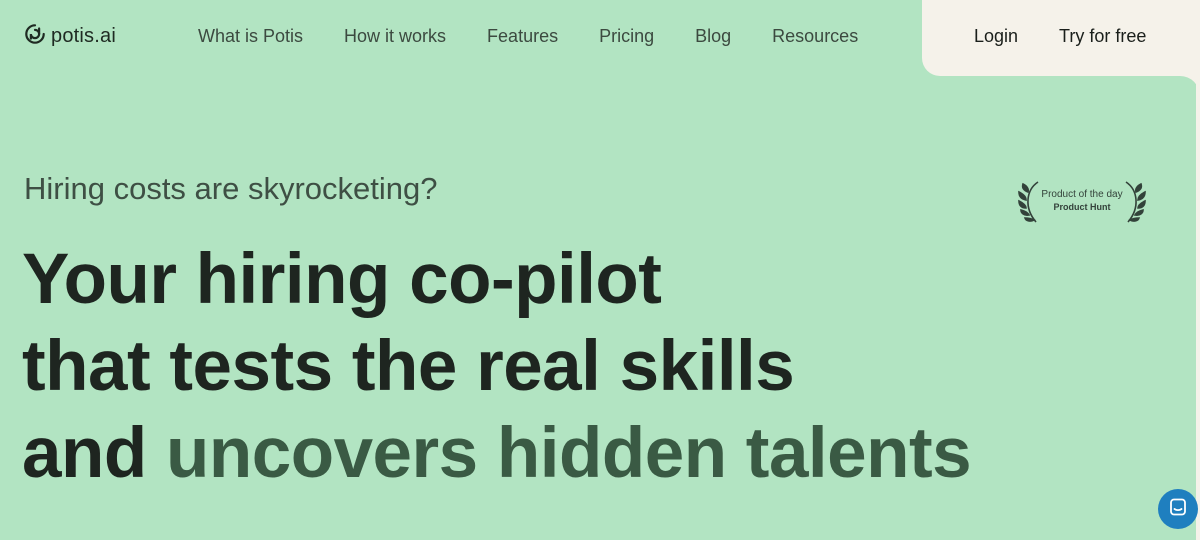 This screenshot has width=1200, height=540. What do you see at coordinates (522, 36) in the screenshot?
I see `nav-item-features: Features` at bounding box center [522, 36].